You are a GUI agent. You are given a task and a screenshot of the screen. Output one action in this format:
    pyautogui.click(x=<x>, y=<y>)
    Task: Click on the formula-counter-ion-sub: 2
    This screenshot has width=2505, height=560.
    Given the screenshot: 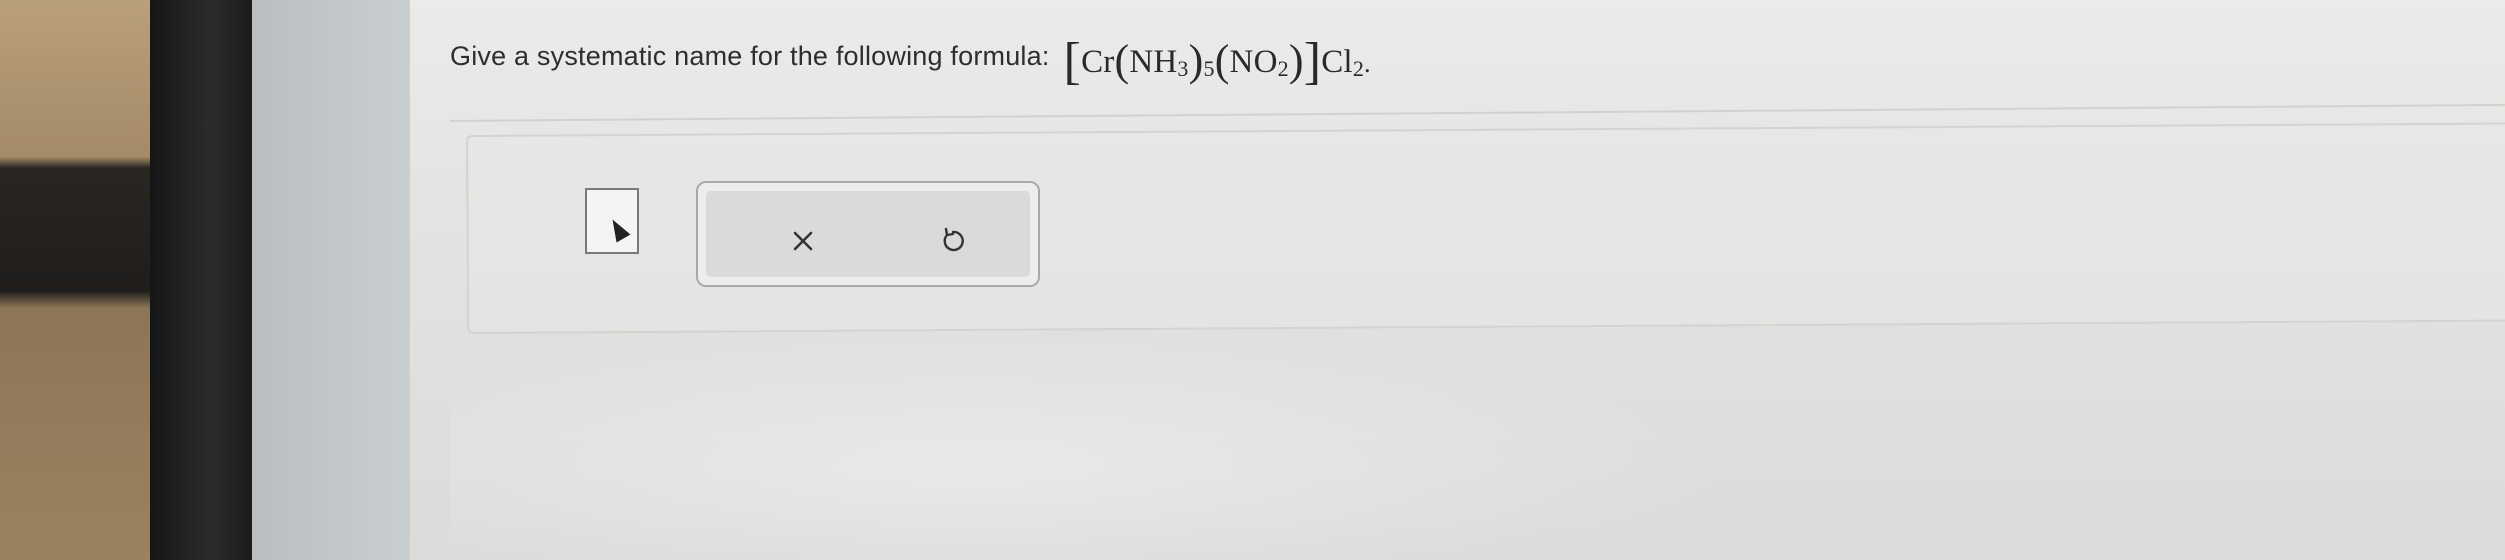 What is the action you would take?
    pyautogui.click(x=1358, y=68)
    